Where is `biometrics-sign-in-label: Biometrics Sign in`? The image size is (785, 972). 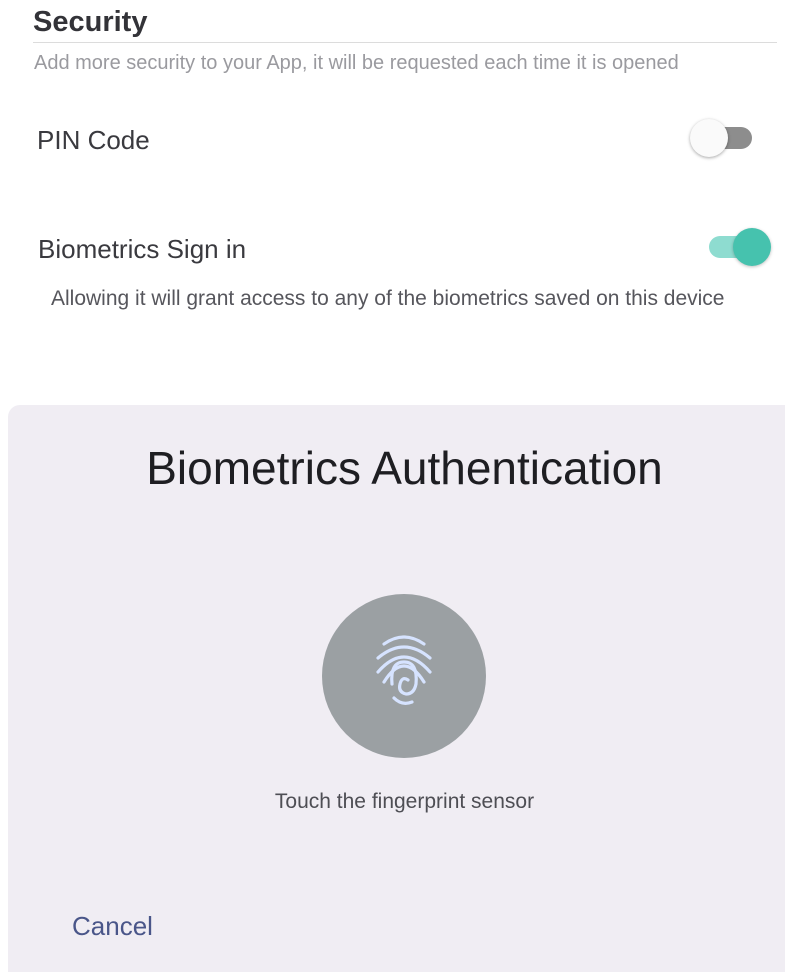
biometrics-sign-in-label: Biometrics Sign in is located at coordinates (142, 249).